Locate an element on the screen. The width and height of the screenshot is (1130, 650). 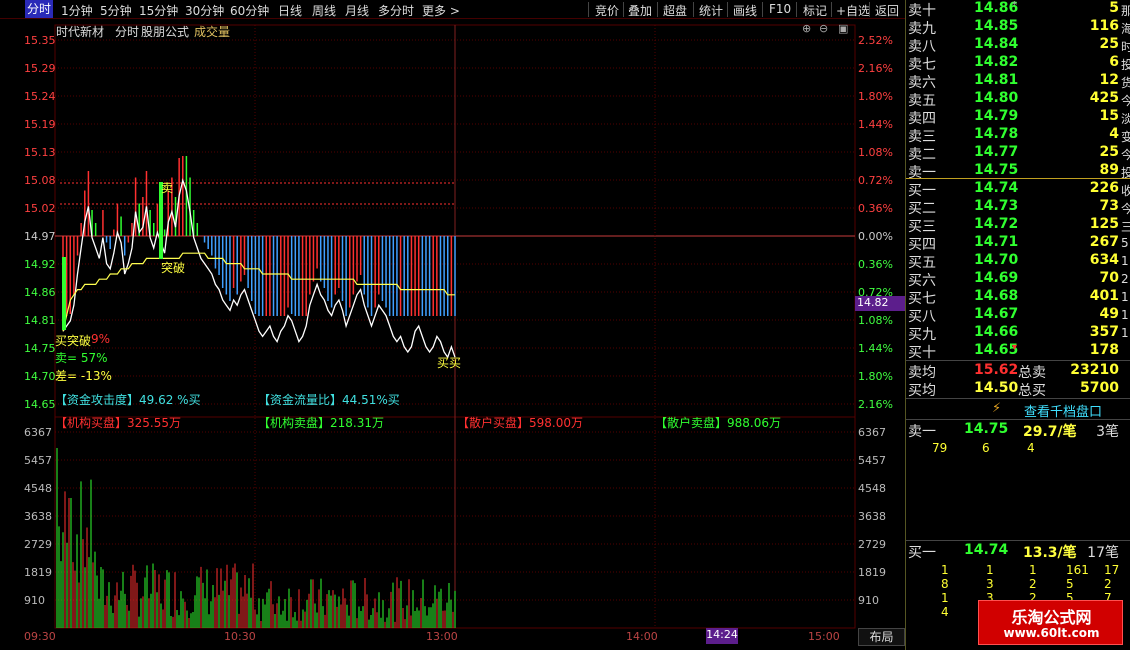
current-price-tag: 14.82 is located at coordinates (880, 303).